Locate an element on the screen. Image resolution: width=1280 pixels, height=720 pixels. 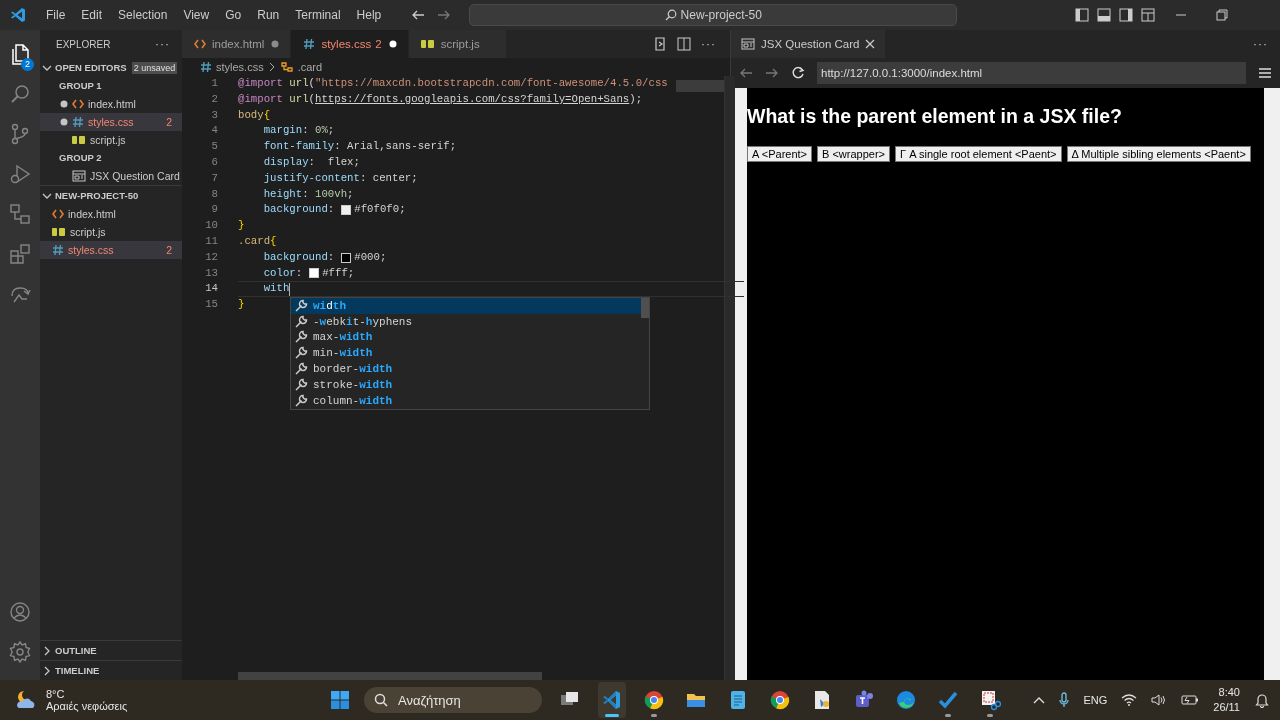
chevron-up-icon is located at coordinates (1039, 700).